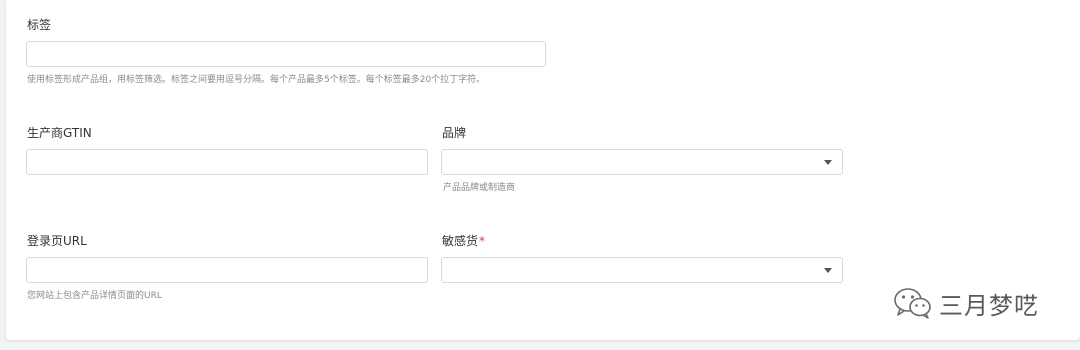 Image resolution: width=1080 pixels, height=350 pixels. I want to click on brand-hint: 产品品牌或制造商, so click(479, 188).